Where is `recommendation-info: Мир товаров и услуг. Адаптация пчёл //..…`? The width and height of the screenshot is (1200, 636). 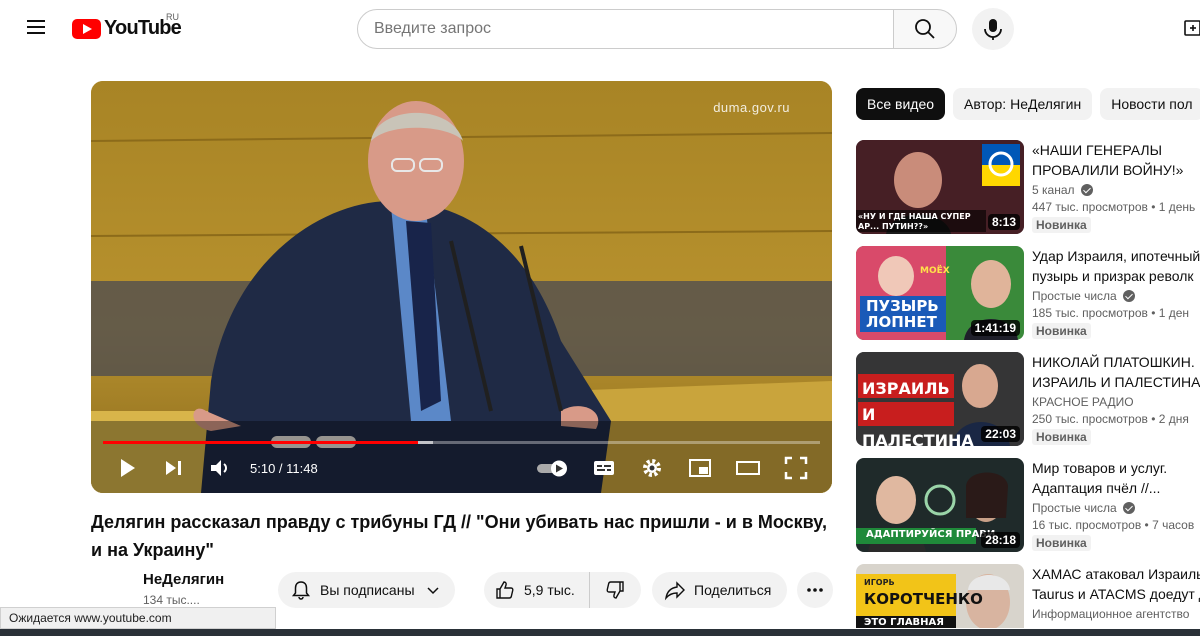
recommendation-info: Мир товаров и услуг. Адаптация пчёл //..… is located at coordinates (1116, 505).